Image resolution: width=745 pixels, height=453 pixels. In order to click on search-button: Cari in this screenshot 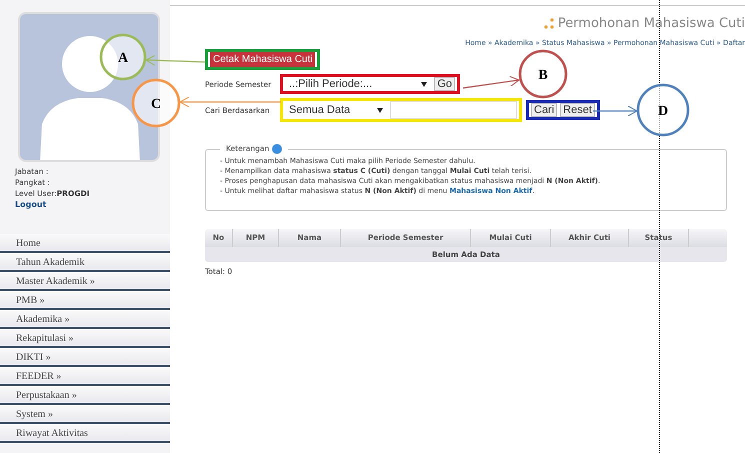, I will do `click(544, 110)`.